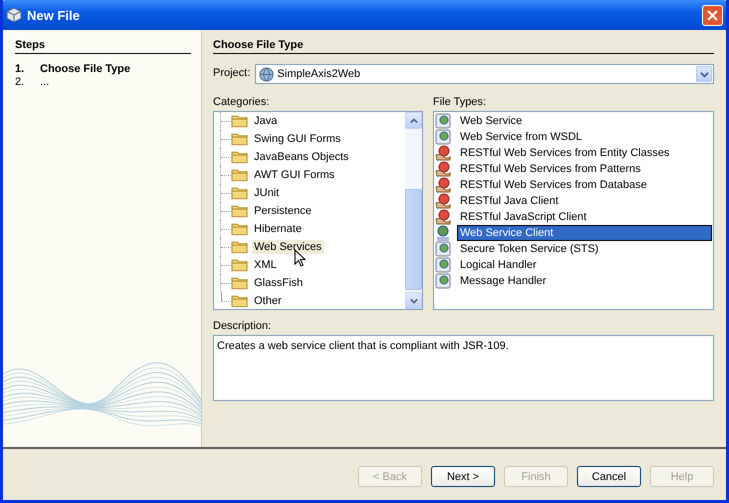  Describe the element at coordinates (278, 229) in the screenshot. I see `category-item: Hibernate` at that location.